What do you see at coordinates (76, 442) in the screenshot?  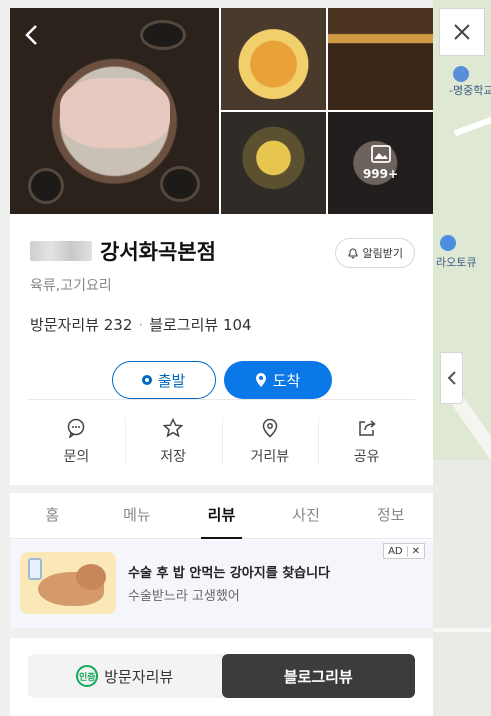 I see `action-inquiry: 문의` at bounding box center [76, 442].